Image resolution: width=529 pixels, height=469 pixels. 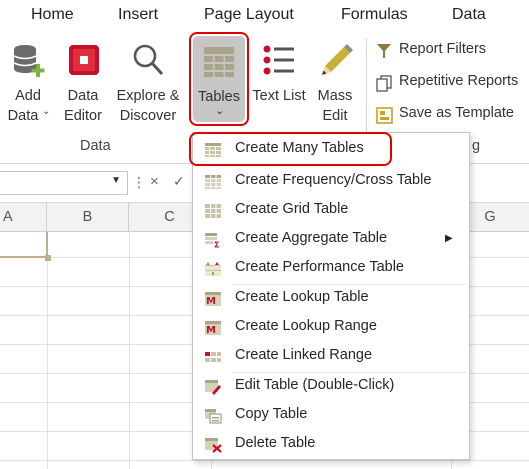 What do you see at coordinates (278, 60) in the screenshot?
I see `list-icon` at bounding box center [278, 60].